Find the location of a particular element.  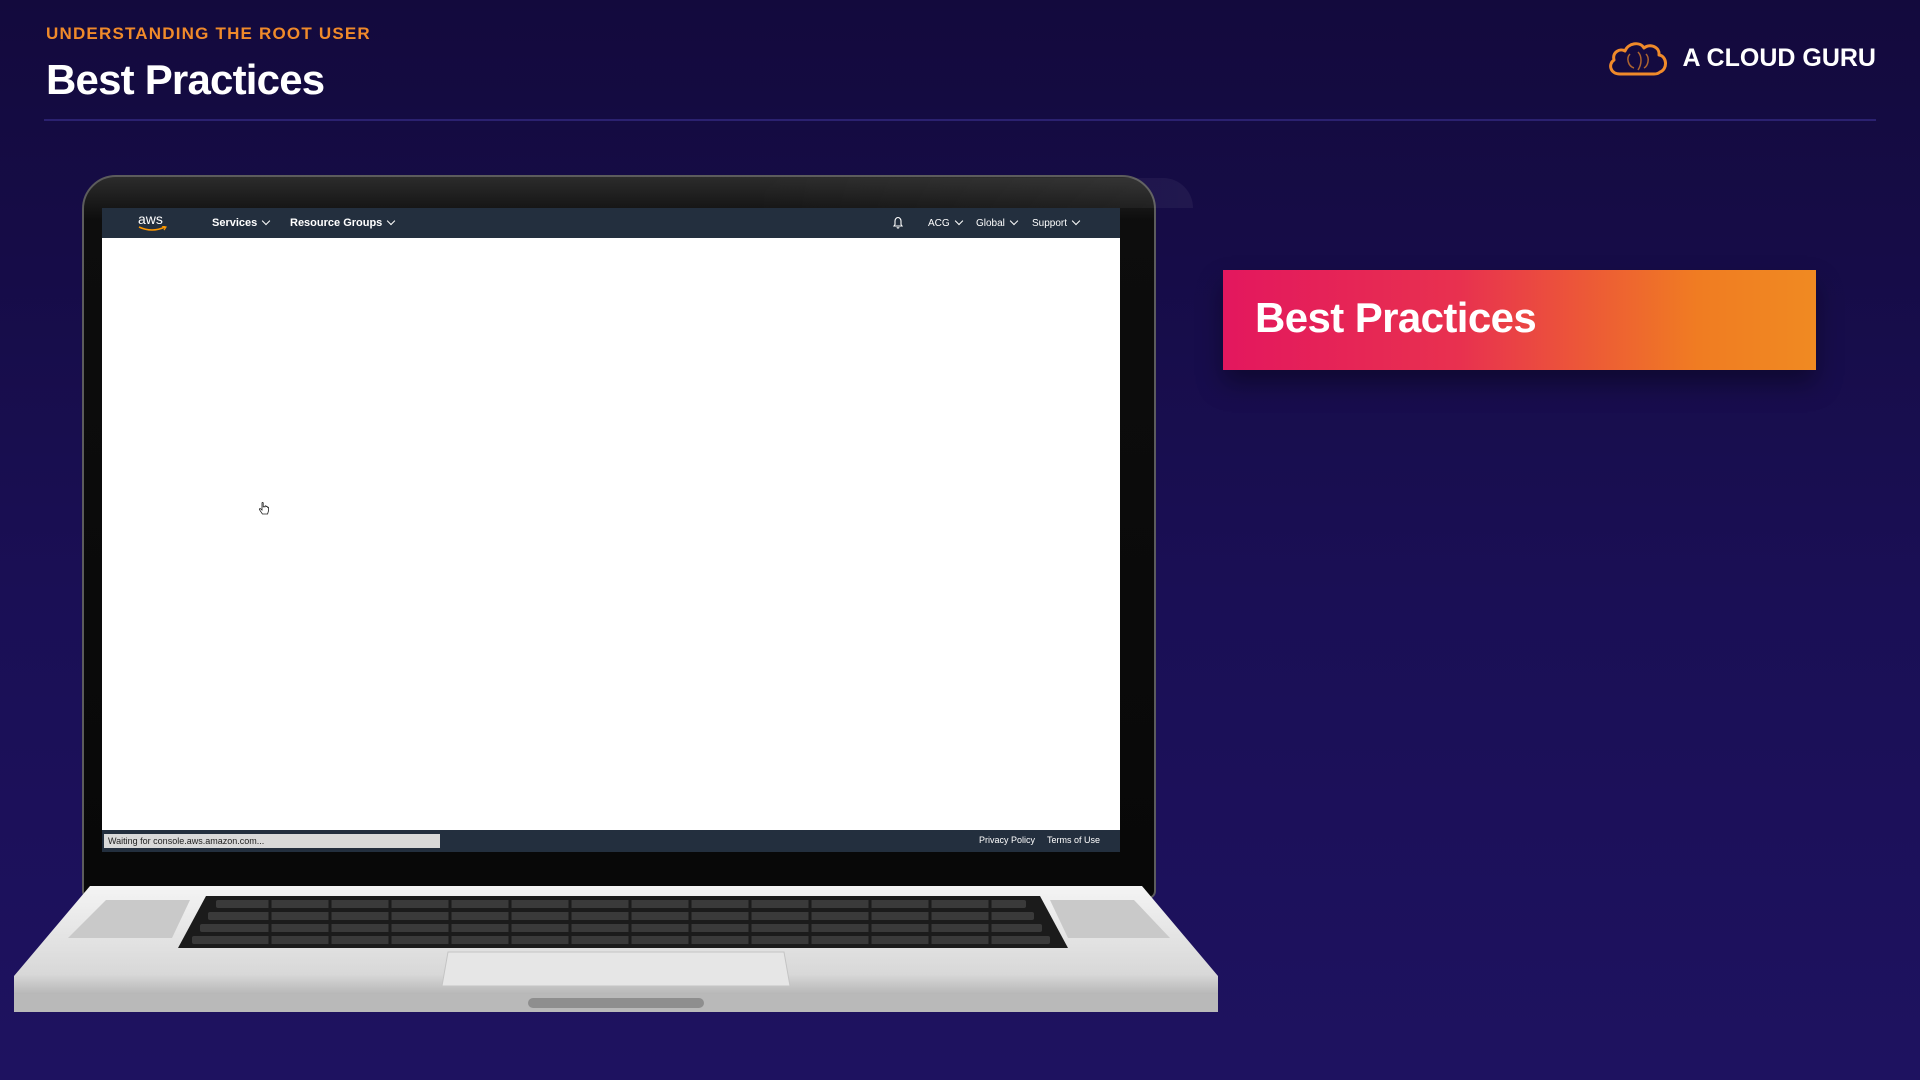

page-title: Best Practices is located at coordinates (185, 79).